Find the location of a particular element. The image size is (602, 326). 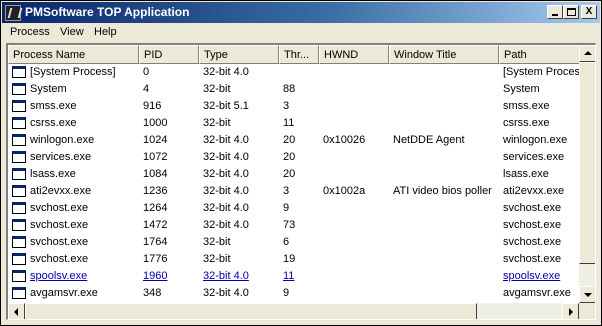

close-button: X is located at coordinates (589, 12).